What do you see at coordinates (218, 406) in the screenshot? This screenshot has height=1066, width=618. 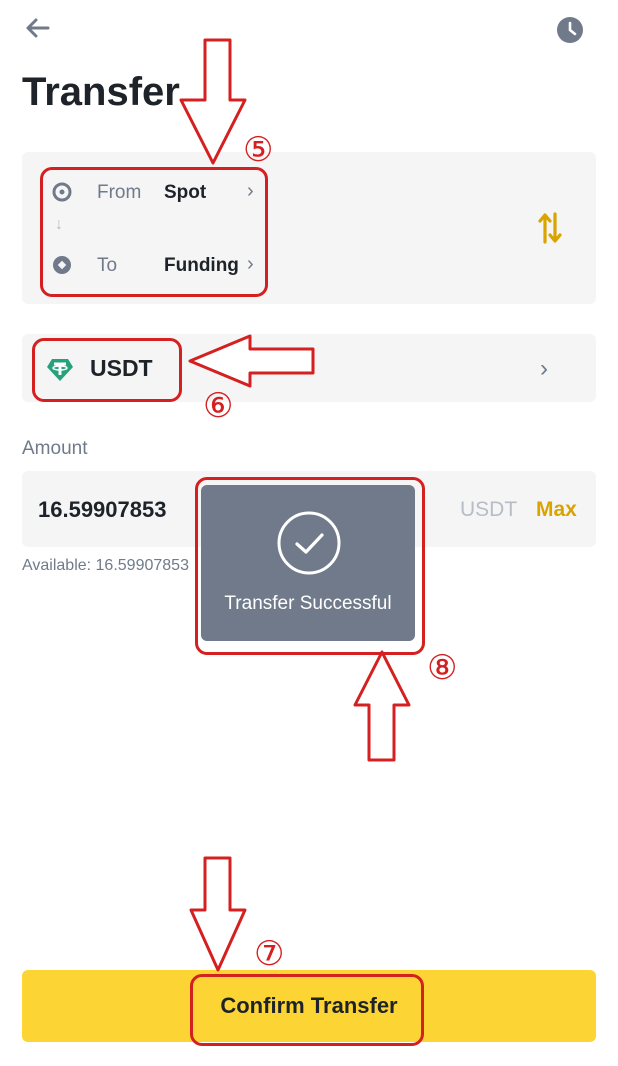 I see `annotation-step-6: ⑥` at bounding box center [218, 406].